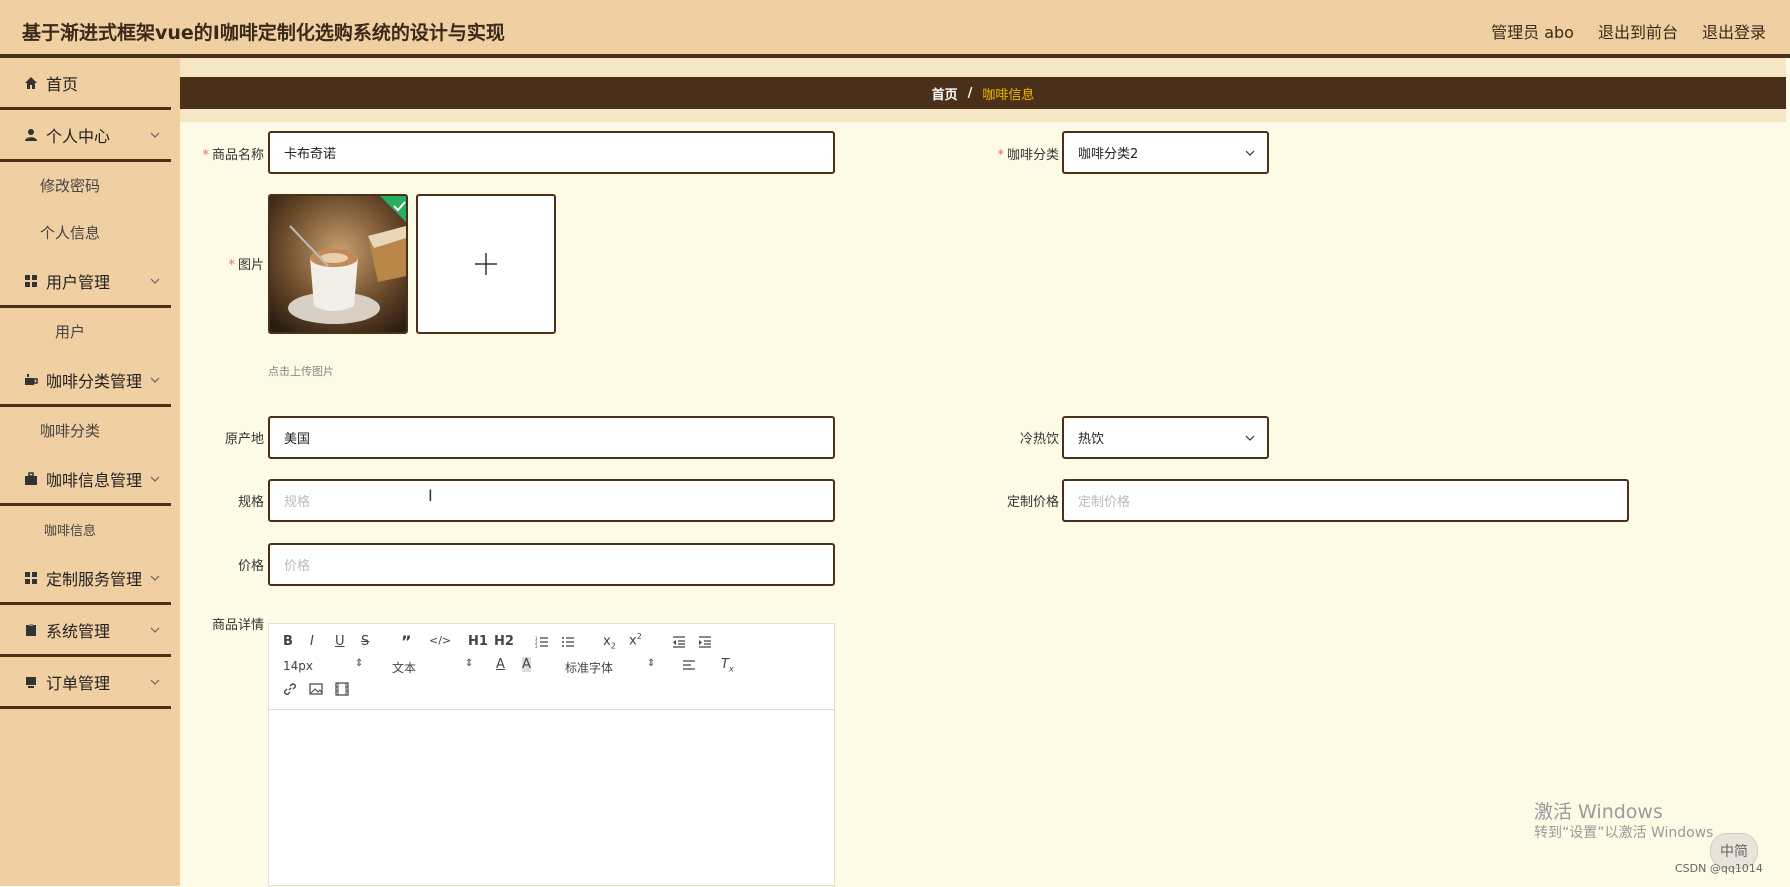  What do you see at coordinates (679, 642) in the screenshot?
I see `outdent-icon` at bounding box center [679, 642].